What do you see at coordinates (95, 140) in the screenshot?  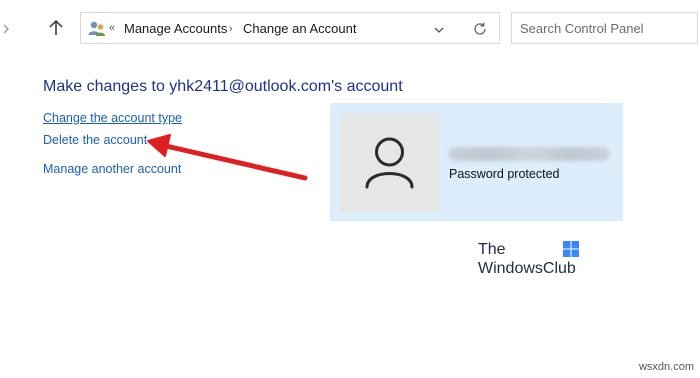 I see `delete-account-link: Delete the account` at bounding box center [95, 140].